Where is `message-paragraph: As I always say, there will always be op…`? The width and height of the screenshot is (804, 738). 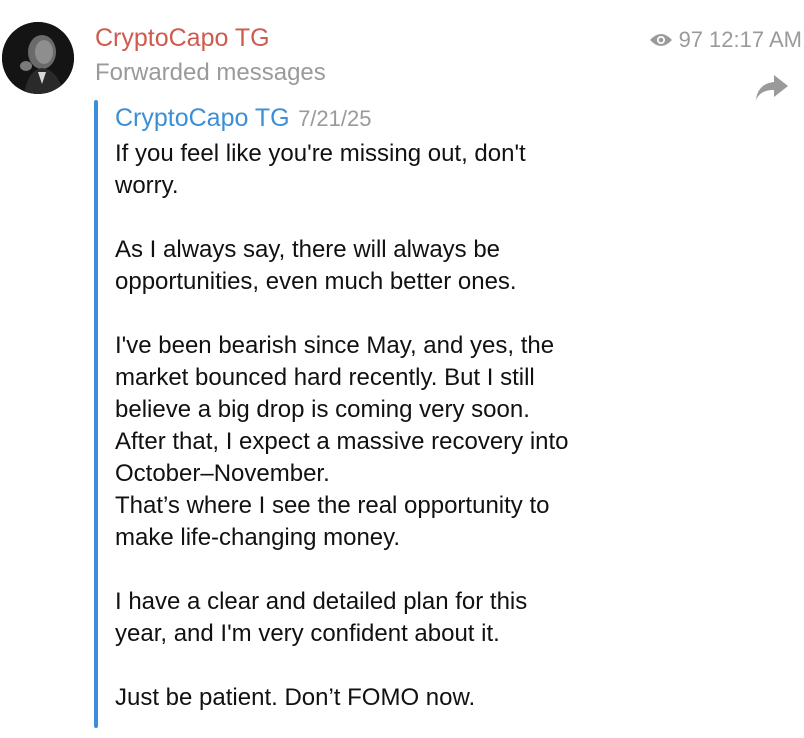 message-paragraph: As I always say, there will always be op… is located at coordinates (316, 265).